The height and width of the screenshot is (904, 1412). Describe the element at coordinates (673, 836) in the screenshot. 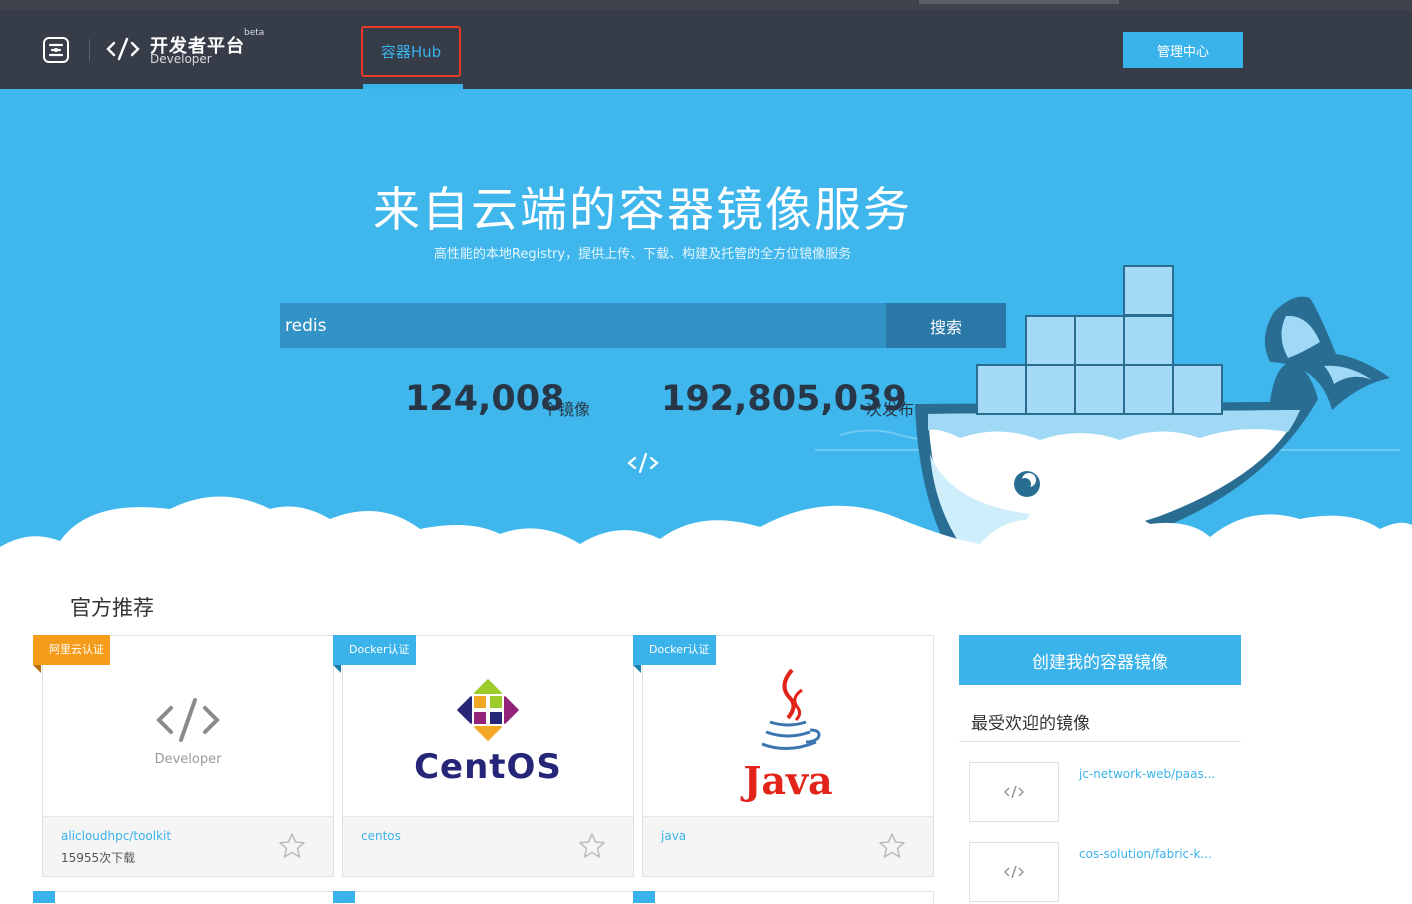

I see `card-image-name: java` at that location.